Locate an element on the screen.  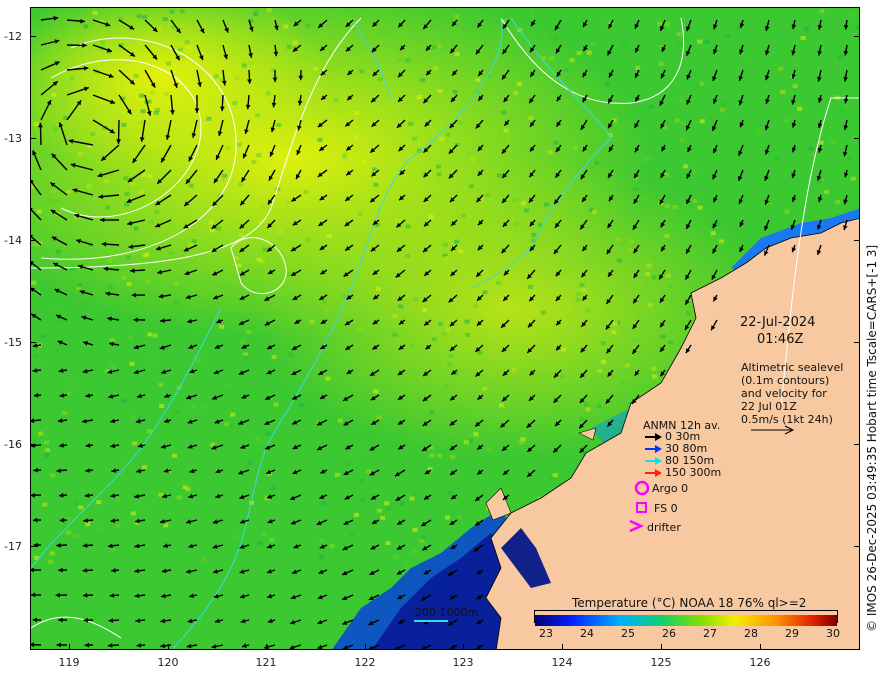
colorbar-tick: 24 is located at coordinates (587, 633).